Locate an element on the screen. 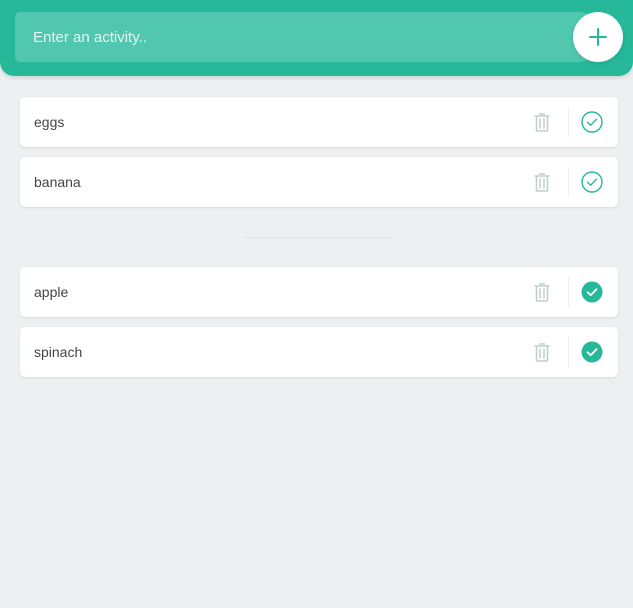 The height and width of the screenshot is (608, 633). list-item: apple is located at coordinates (319, 292).